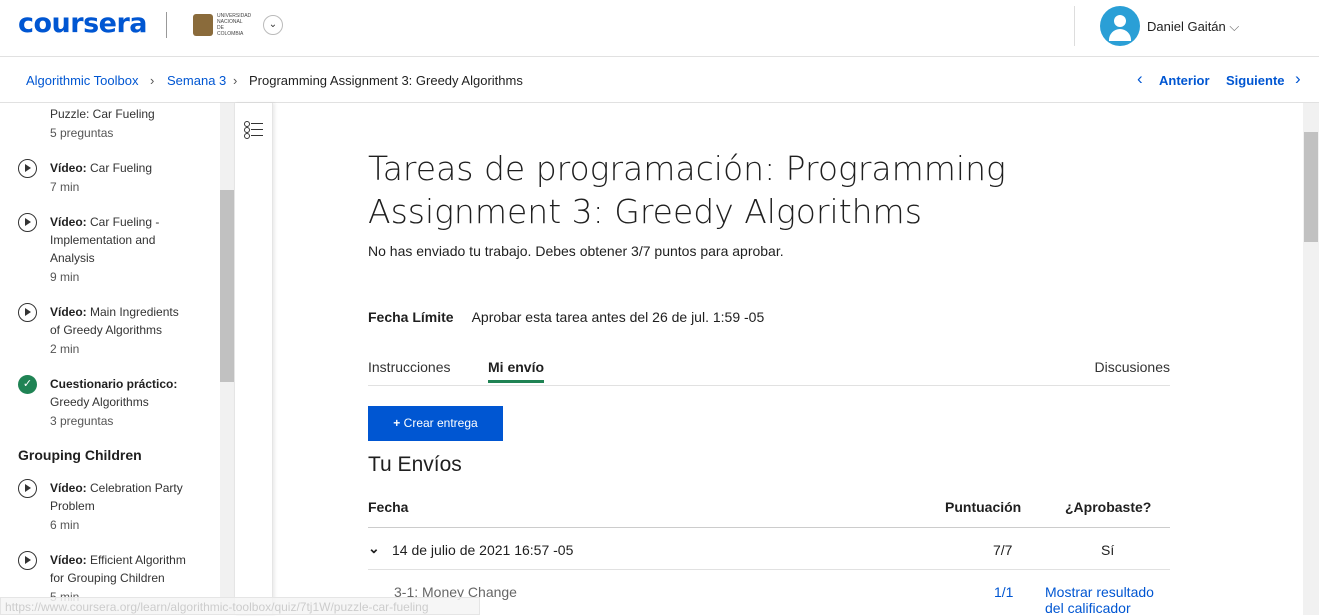  What do you see at coordinates (1184, 80) in the screenshot?
I see `prev-button: Anterior` at bounding box center [1184, 80].